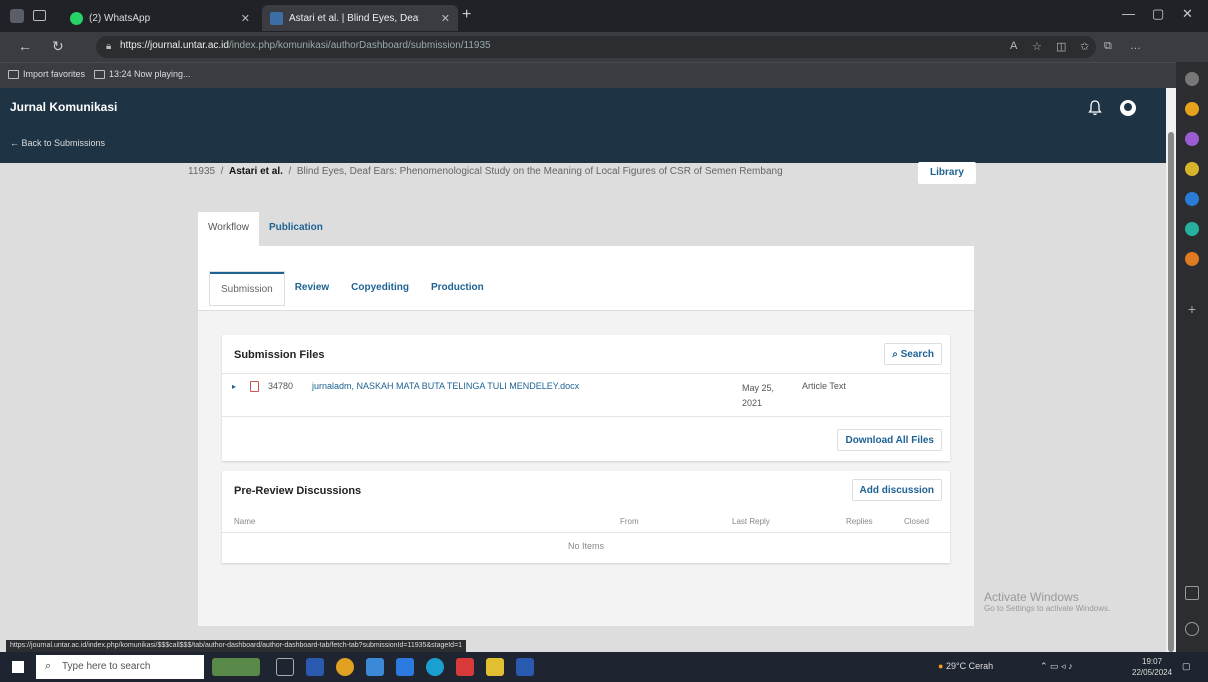 Image resolution: width=1208 pixels, height=682 pixels. What do you see at coordinates (109, 46) in the screenshot?
I see `lock-icon: 🔒︎` at bounding box center [109, 46].